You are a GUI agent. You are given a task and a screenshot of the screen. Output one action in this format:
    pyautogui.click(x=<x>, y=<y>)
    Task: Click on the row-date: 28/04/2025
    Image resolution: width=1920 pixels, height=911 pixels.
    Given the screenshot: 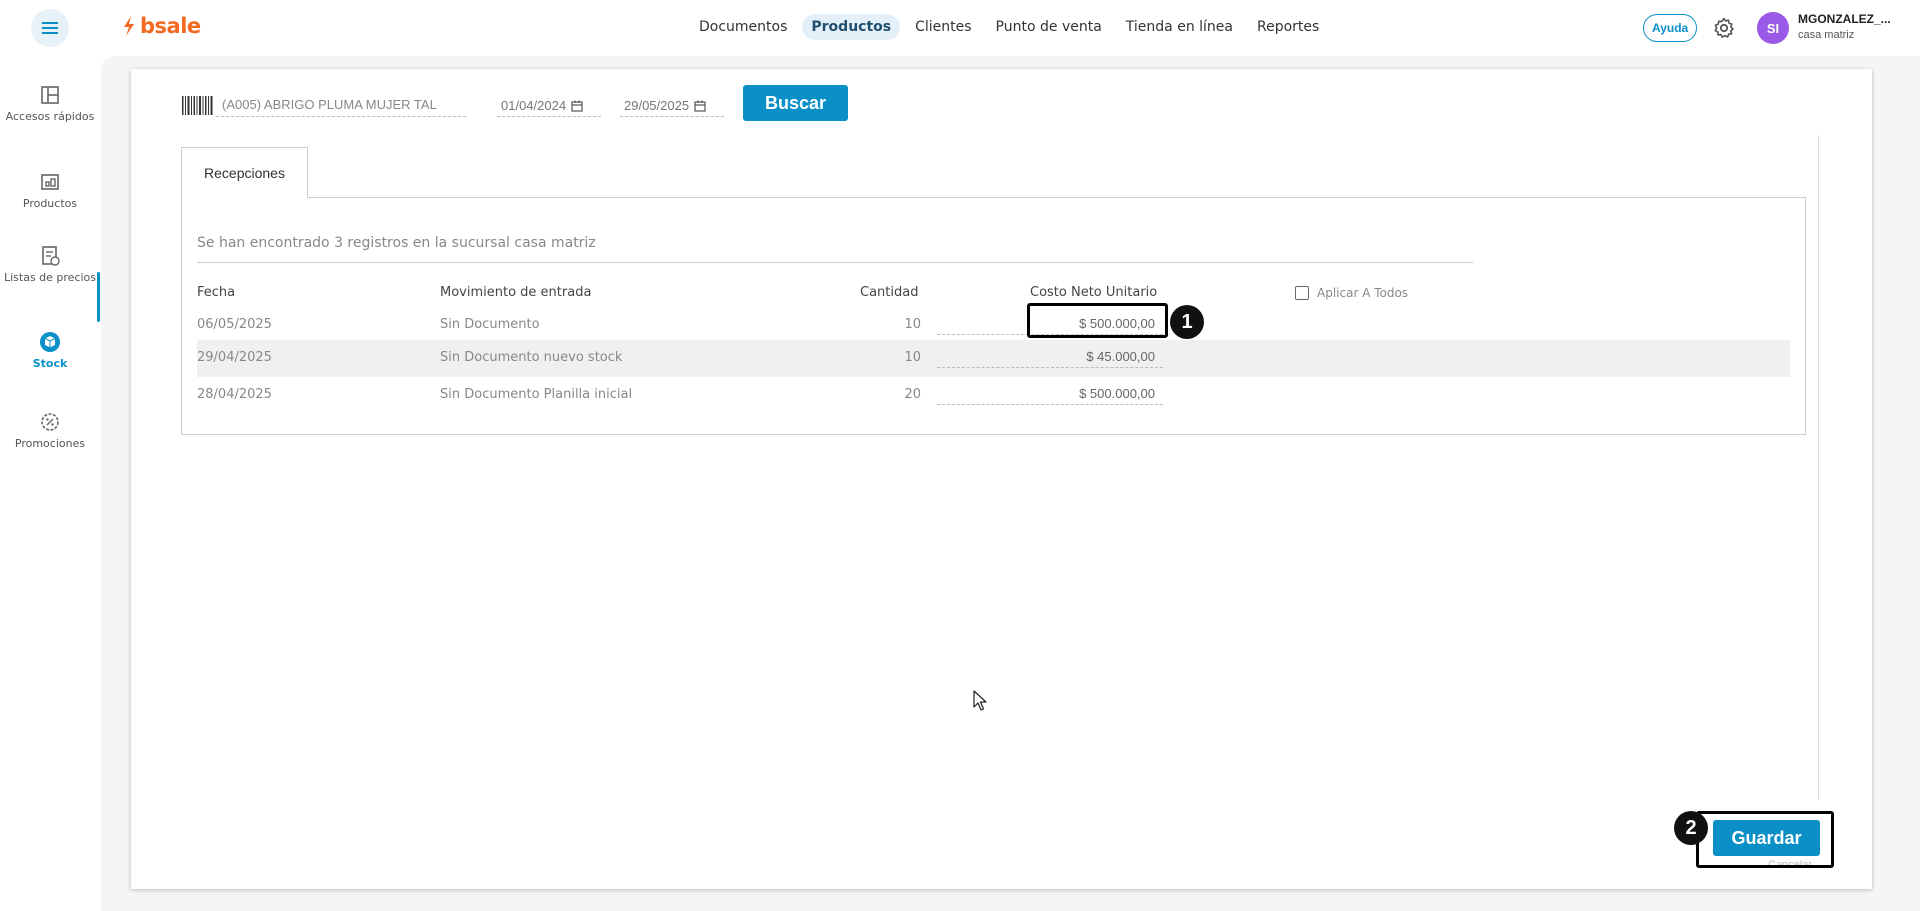 What is the action you would take?
    pyautogui.click(x=234, y=394)
    